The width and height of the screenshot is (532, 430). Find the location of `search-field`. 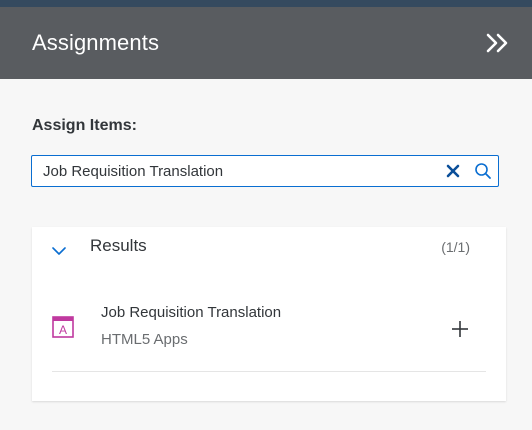

search-field is located at coordinates (265, 171).